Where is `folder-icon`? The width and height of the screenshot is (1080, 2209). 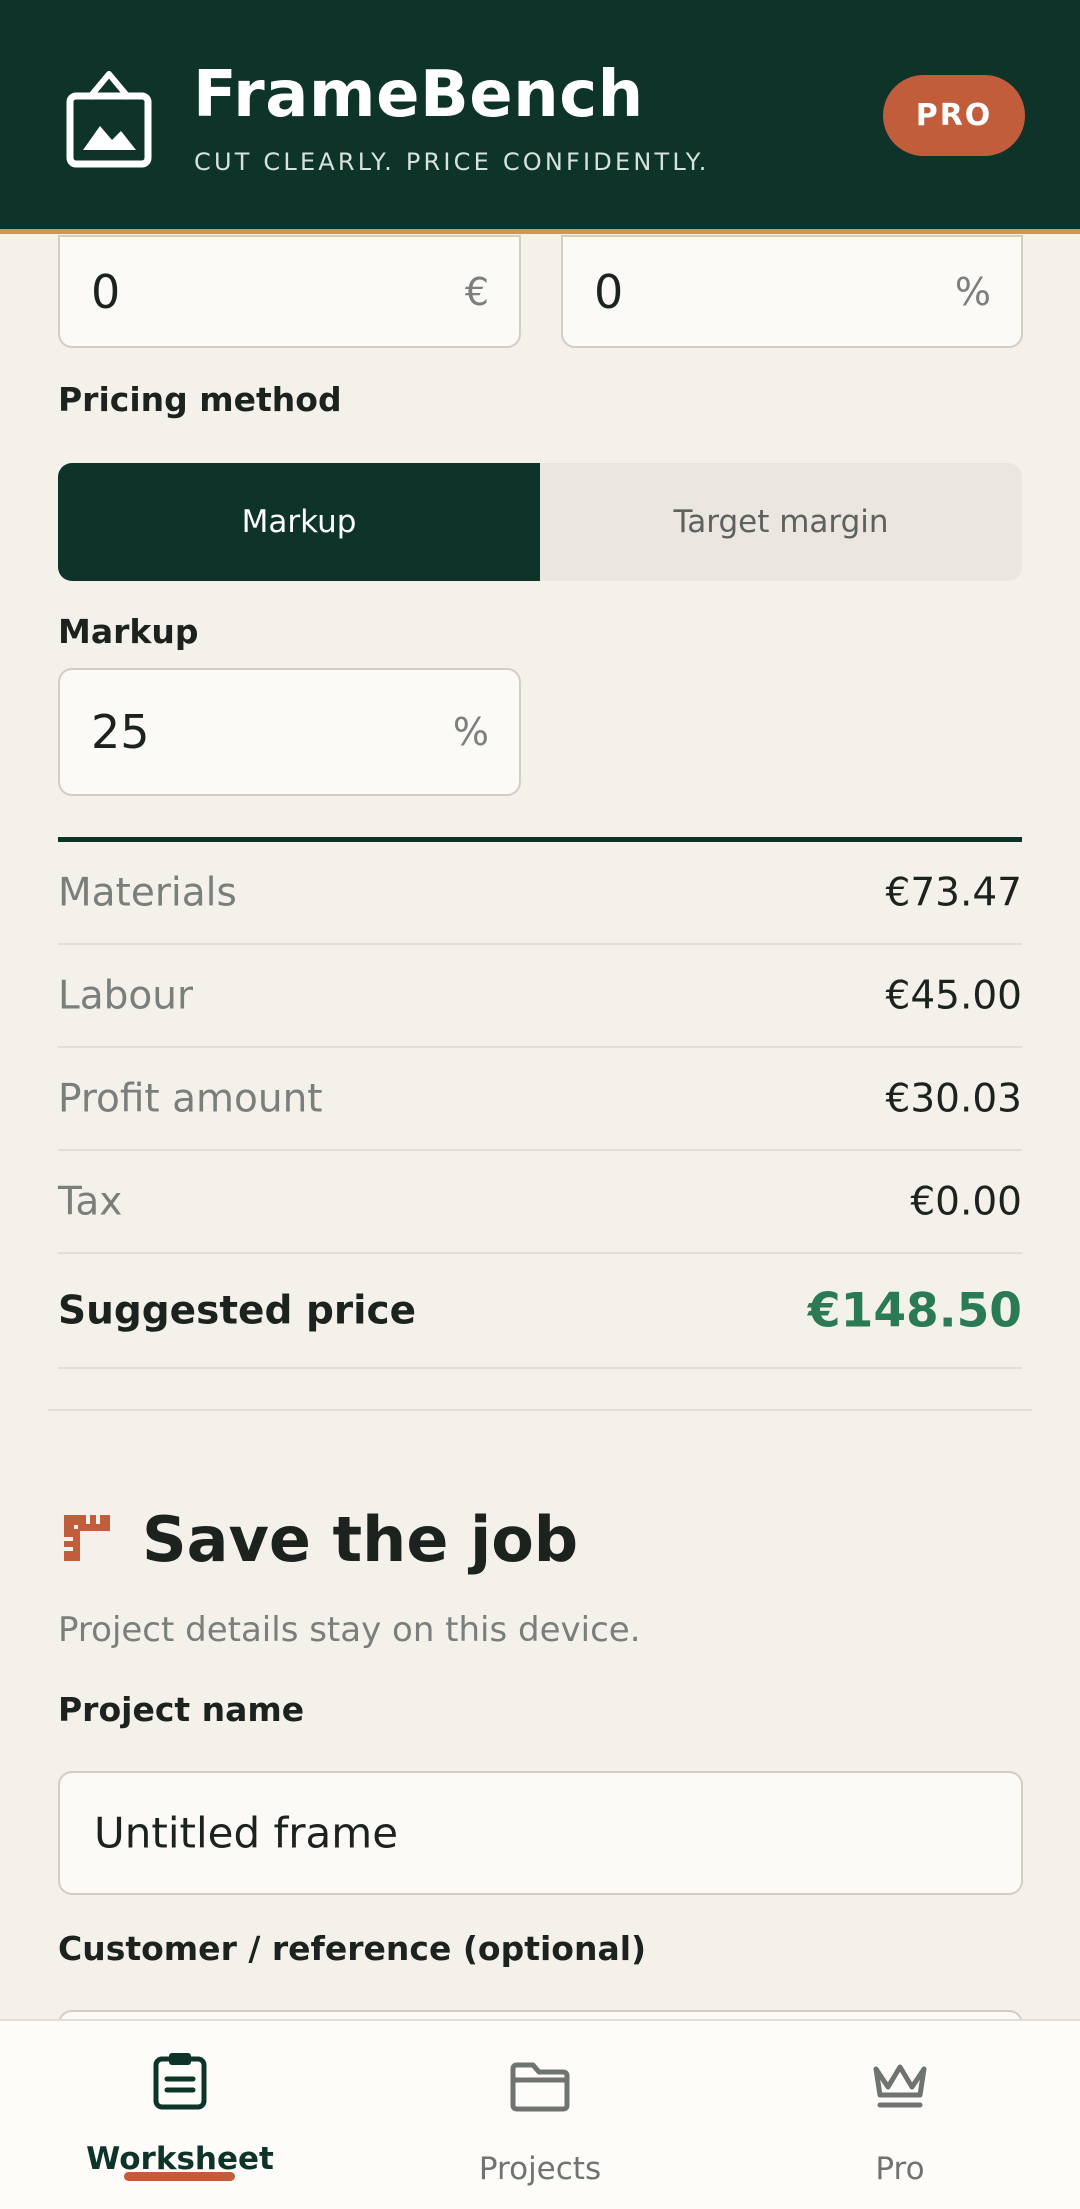
folder-icon is located at coordinates (540, 2087).